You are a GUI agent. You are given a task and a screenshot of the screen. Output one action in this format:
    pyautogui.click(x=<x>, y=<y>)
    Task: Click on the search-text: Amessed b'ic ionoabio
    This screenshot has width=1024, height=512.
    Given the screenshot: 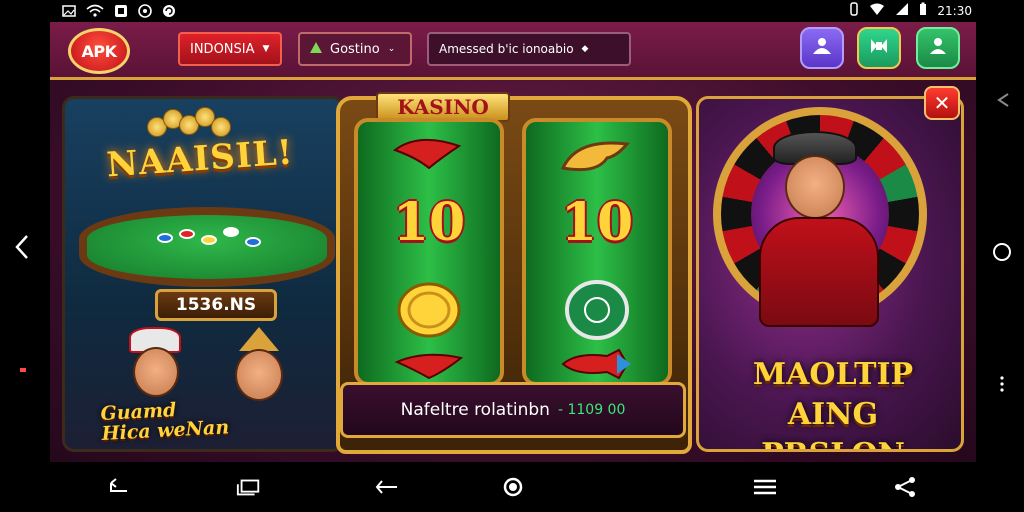 What is the action you would take?
    pyautogui.click(x=506, y=49)
    